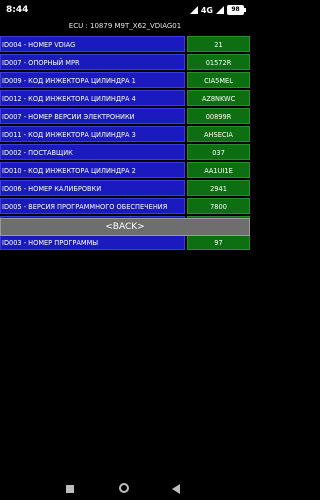  I want to click on table-row: ID009 - КОД ИНЖЕКТОРА ЦИЛИНДРА 1 CIA5MEL, so click(125, 80).